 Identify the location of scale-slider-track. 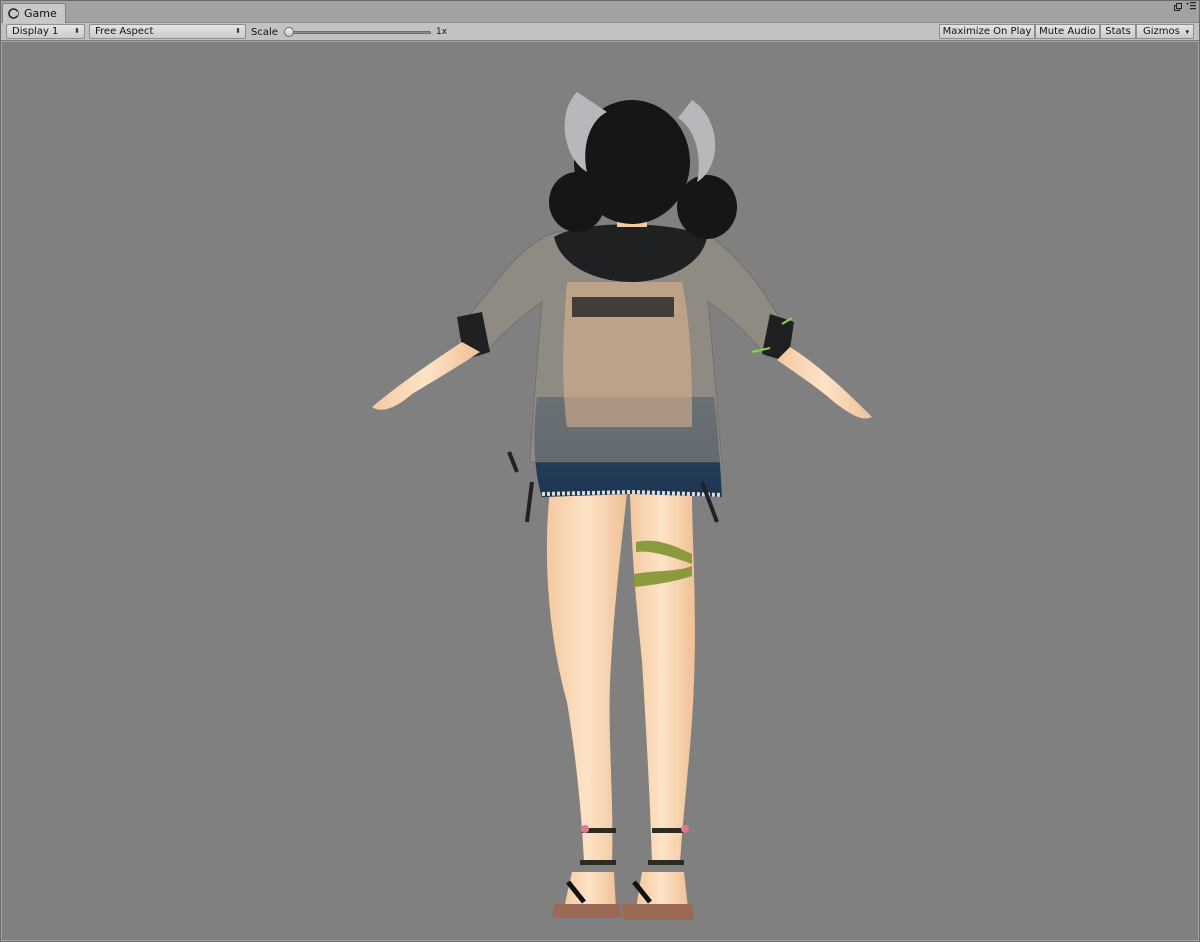
(359, 32).